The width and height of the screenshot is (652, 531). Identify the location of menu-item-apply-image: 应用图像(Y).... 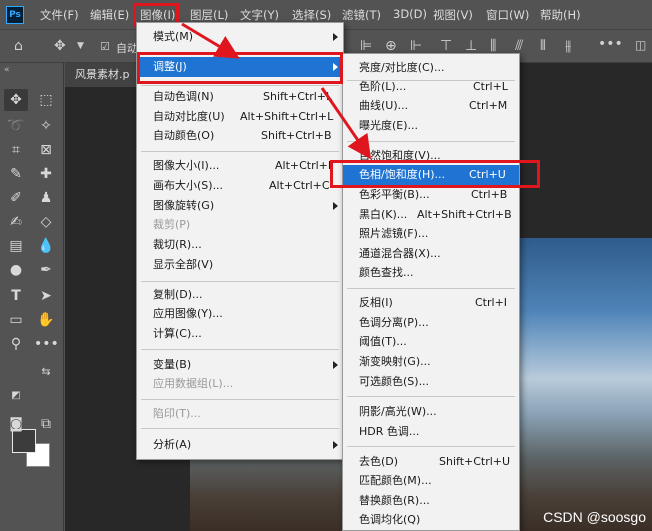
(240, 314).